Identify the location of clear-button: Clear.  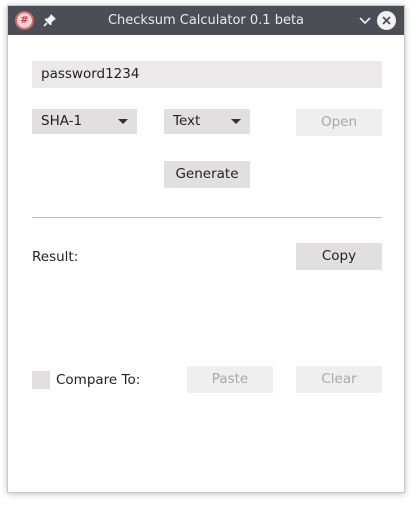
(339, 379).